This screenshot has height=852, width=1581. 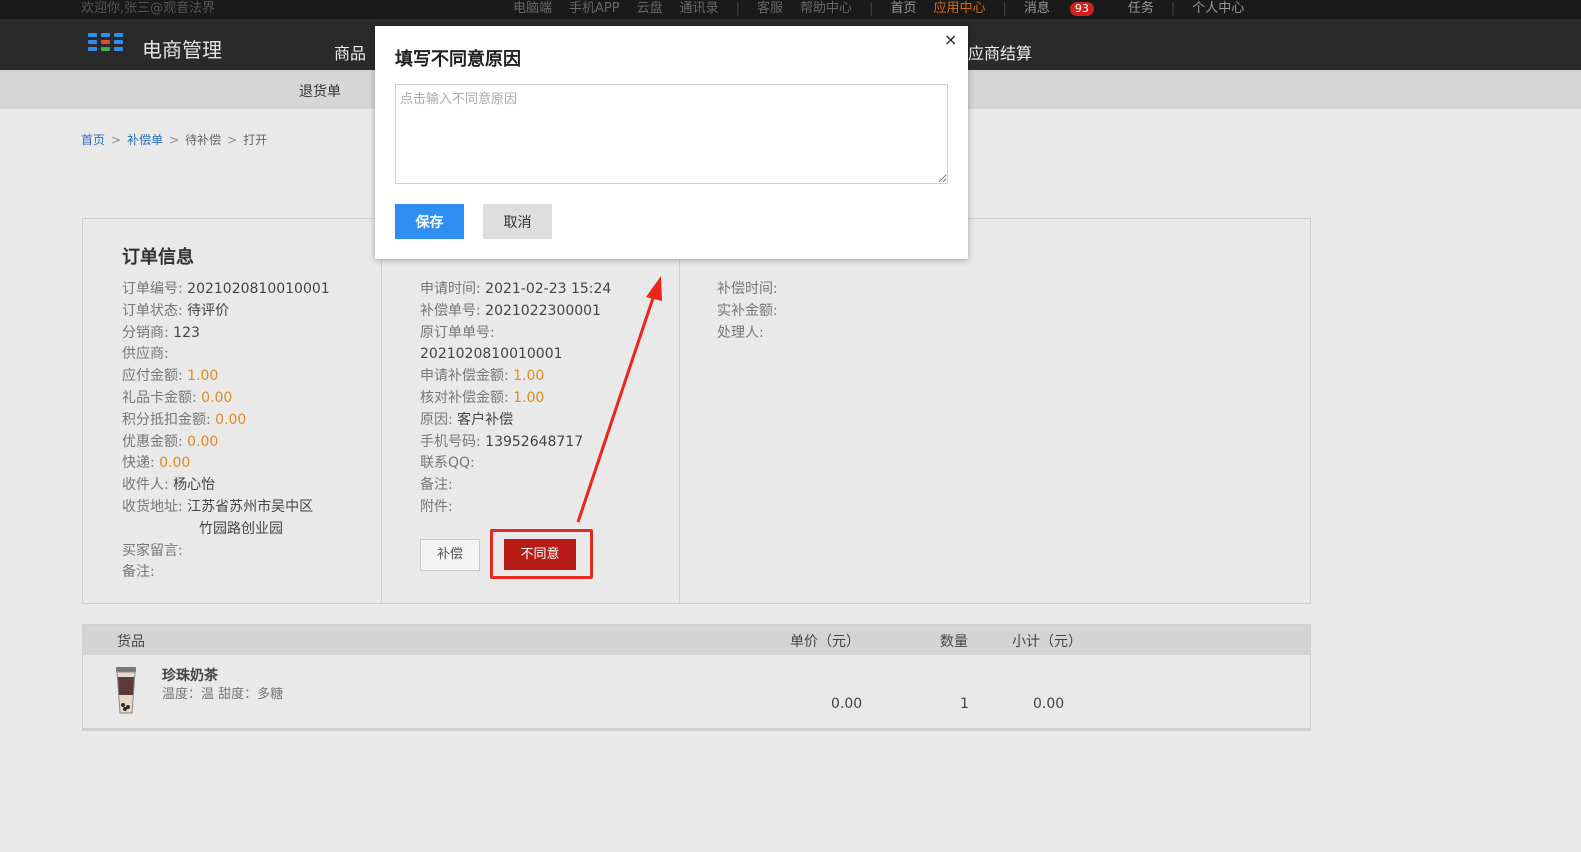 I want to click on handler-row: 处理人:, so click(x=747, y=334).